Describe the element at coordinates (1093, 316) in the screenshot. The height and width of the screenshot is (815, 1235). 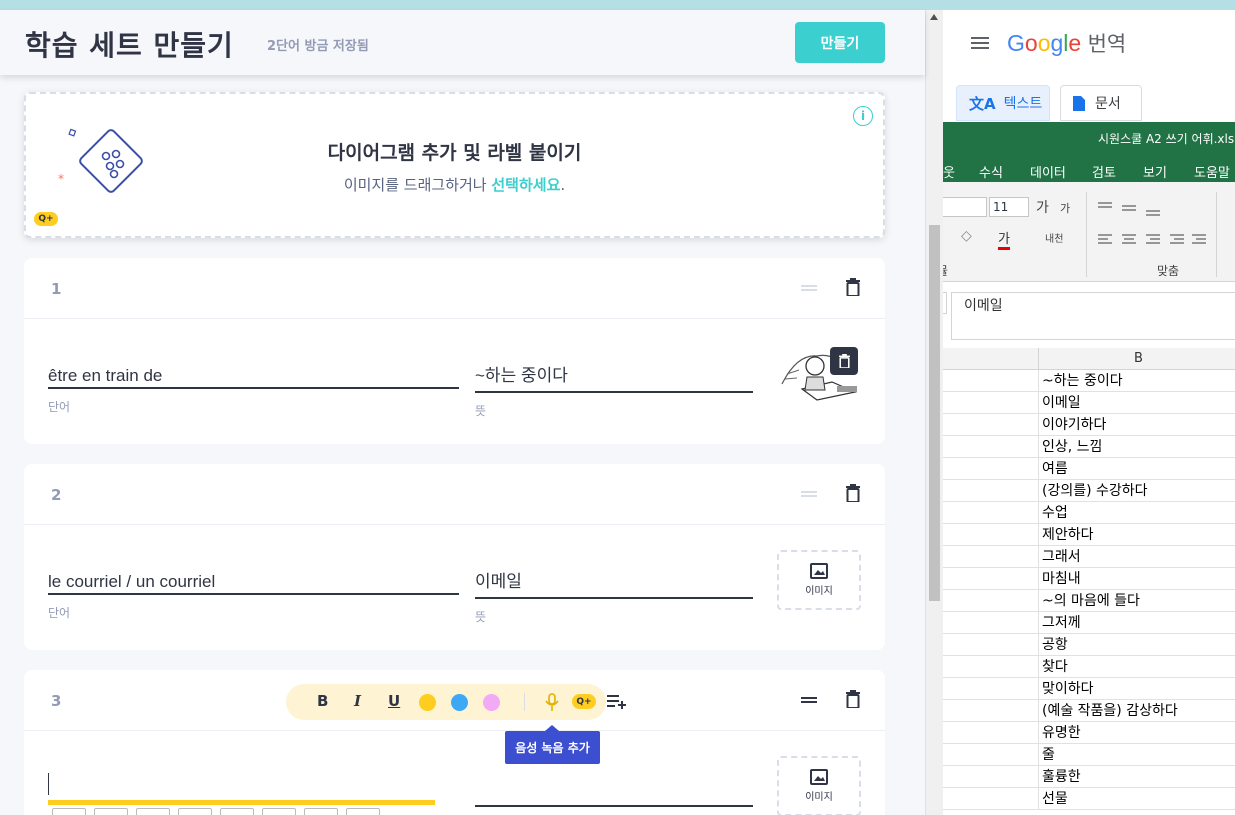
I see `formula-input: 이메일` at that location.